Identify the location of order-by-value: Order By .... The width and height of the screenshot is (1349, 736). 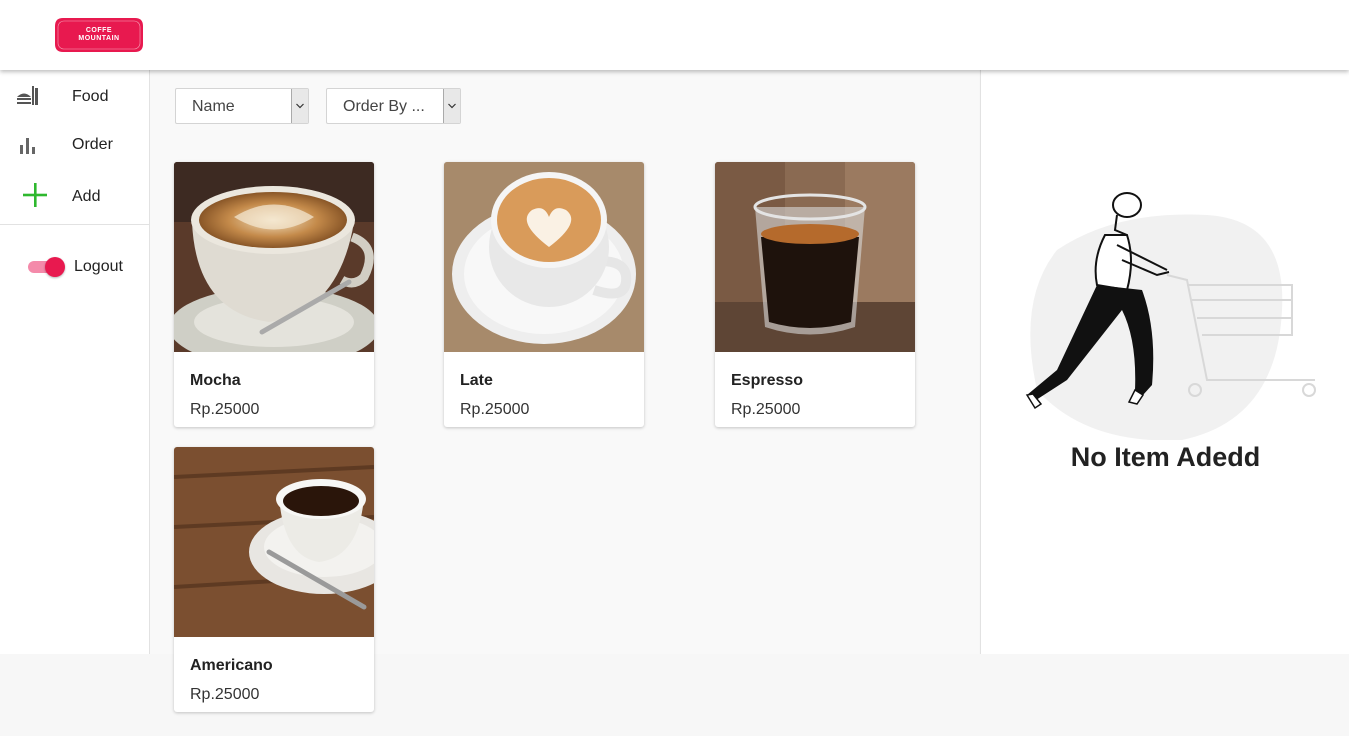
(384, 106).